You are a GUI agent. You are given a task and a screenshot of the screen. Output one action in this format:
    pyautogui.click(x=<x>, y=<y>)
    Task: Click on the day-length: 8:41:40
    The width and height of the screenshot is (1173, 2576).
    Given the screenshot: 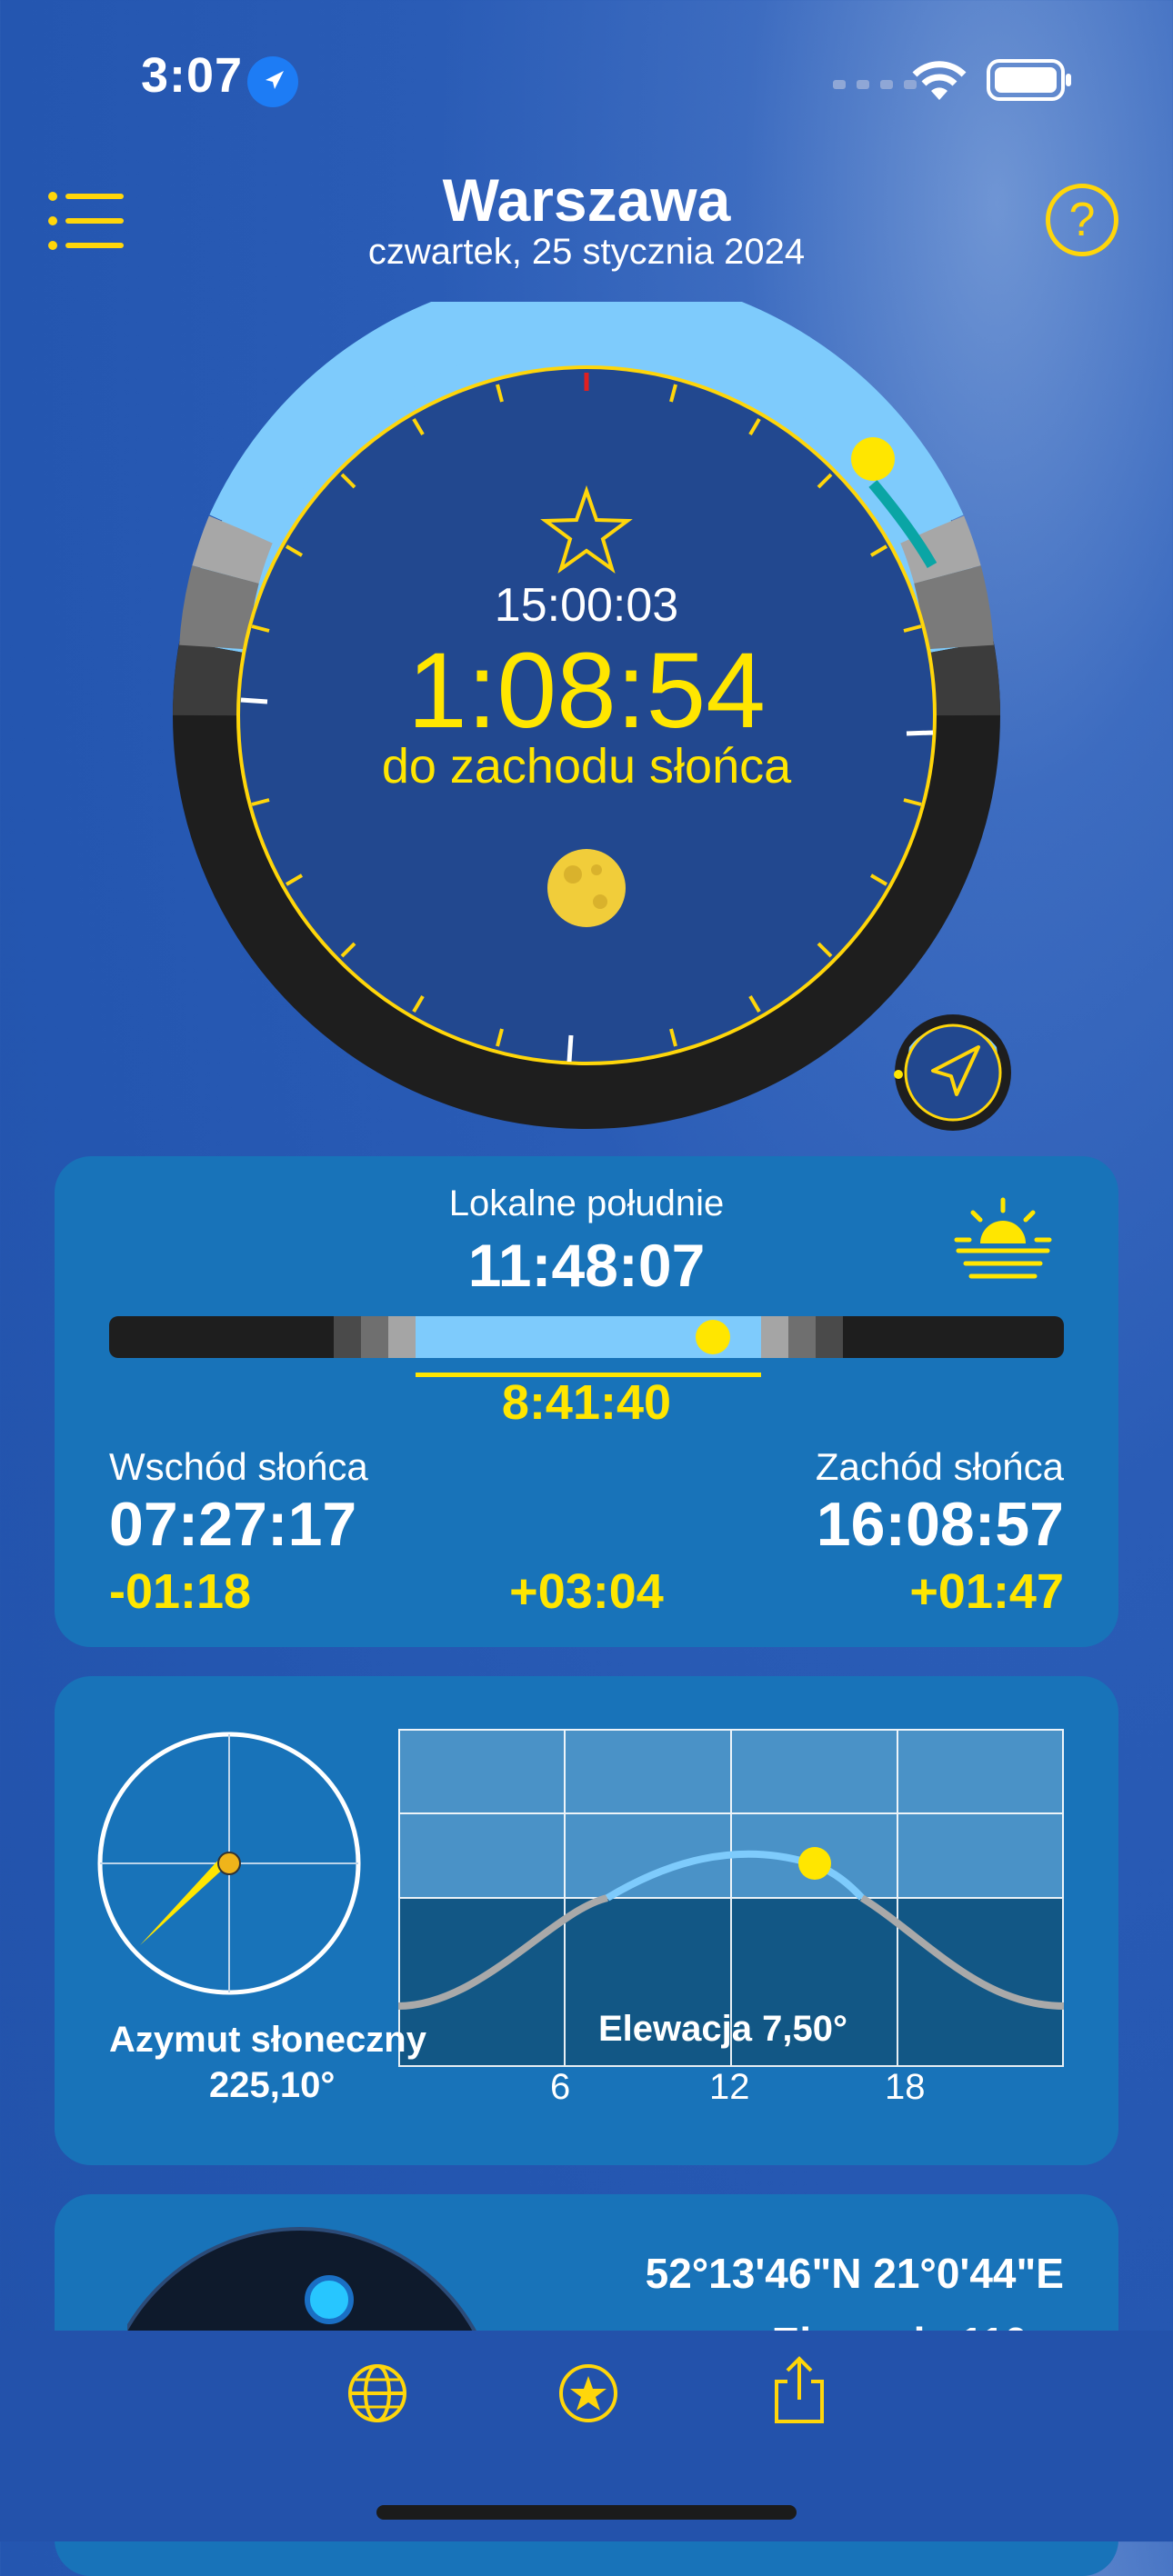 What is the action you would take?
    pyautogui.click(x=586, y=1402)
    